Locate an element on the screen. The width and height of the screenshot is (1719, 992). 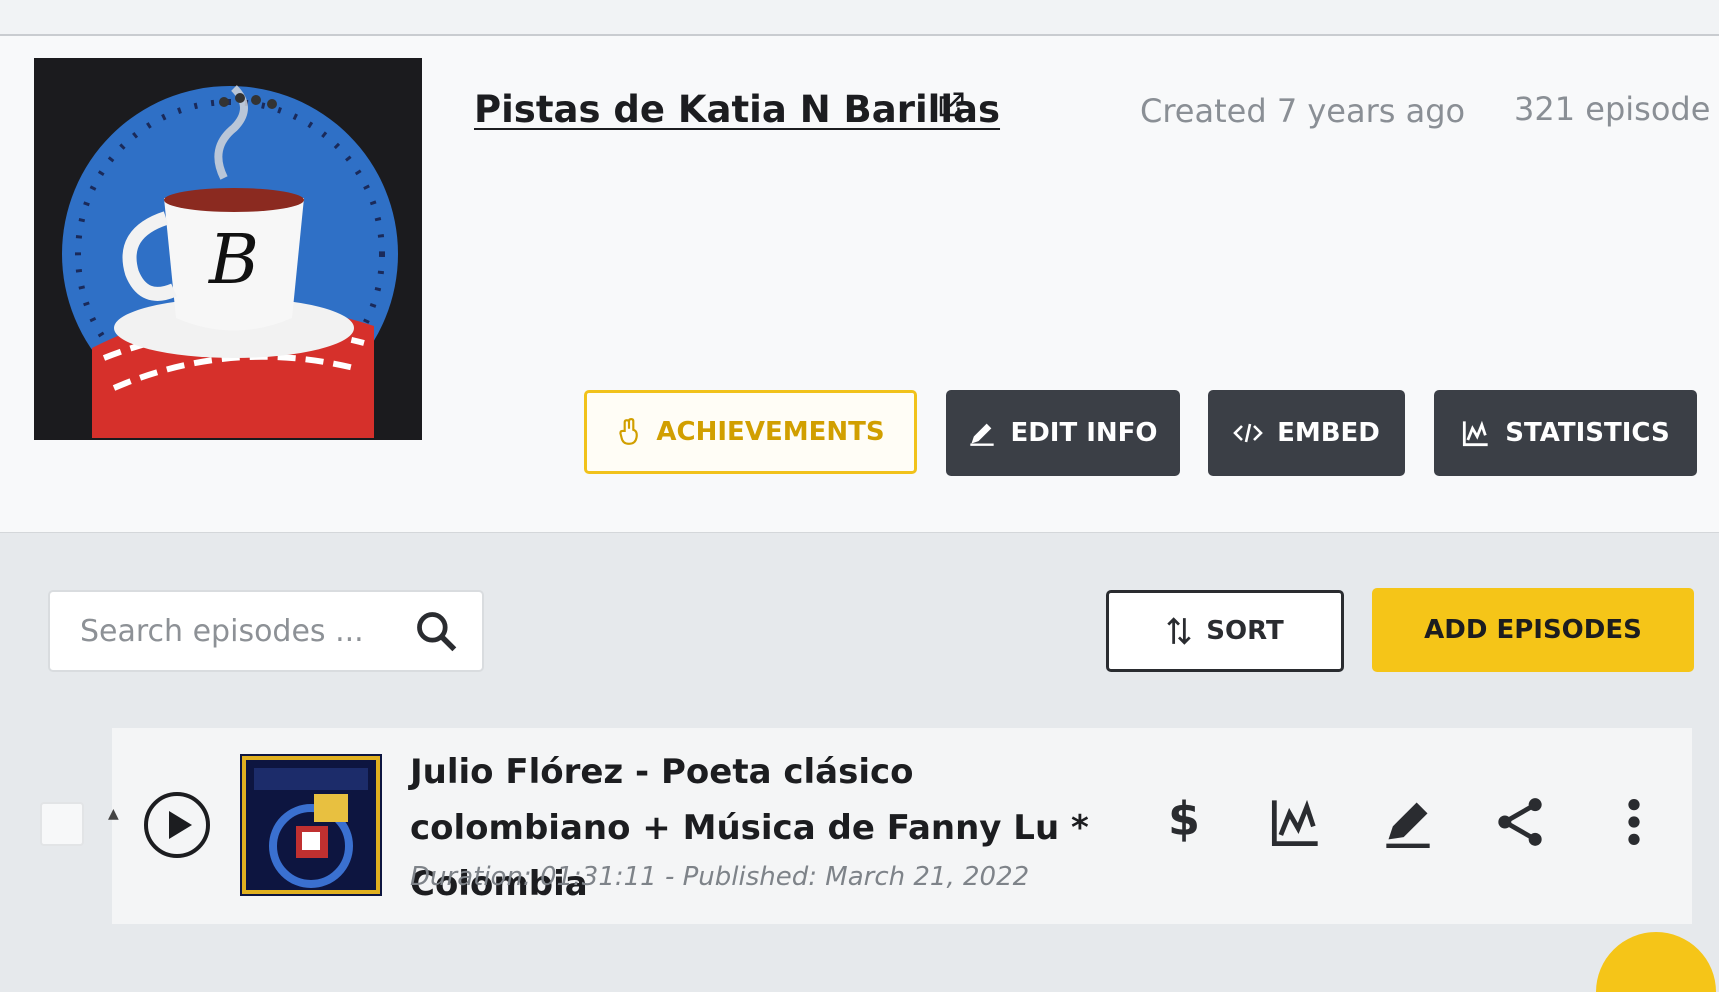
podcast-cover-image: B is located at coordinates (228, 249).